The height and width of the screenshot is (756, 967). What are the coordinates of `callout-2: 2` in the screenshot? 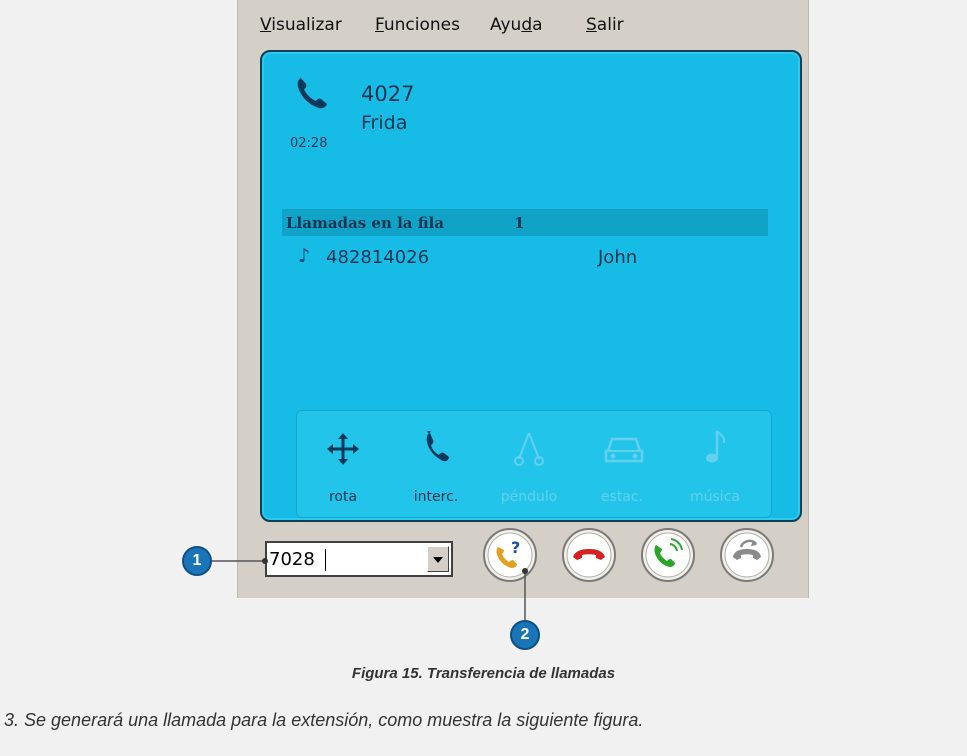 It's located at (525, 635).